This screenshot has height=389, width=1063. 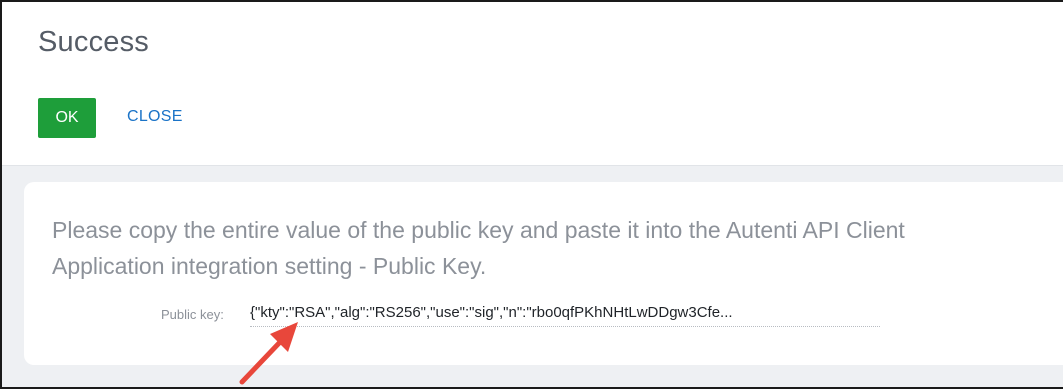 I want to click on dialog-title: Success, so click(x=93, y=42).